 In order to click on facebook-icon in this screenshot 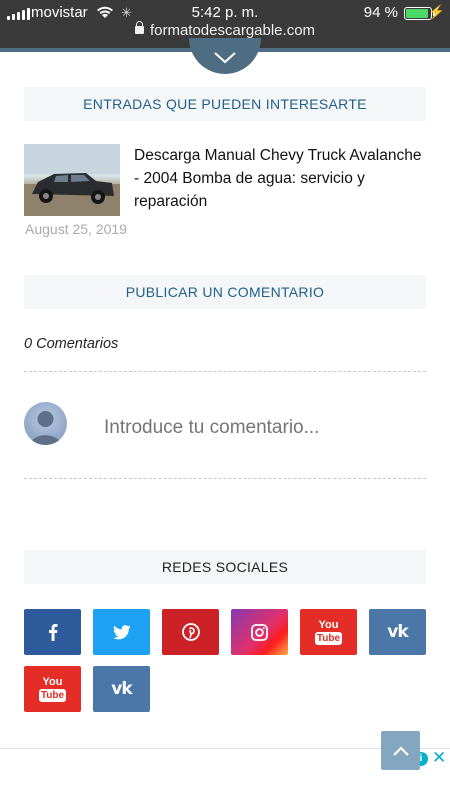, I will do `click(52, 632)`.